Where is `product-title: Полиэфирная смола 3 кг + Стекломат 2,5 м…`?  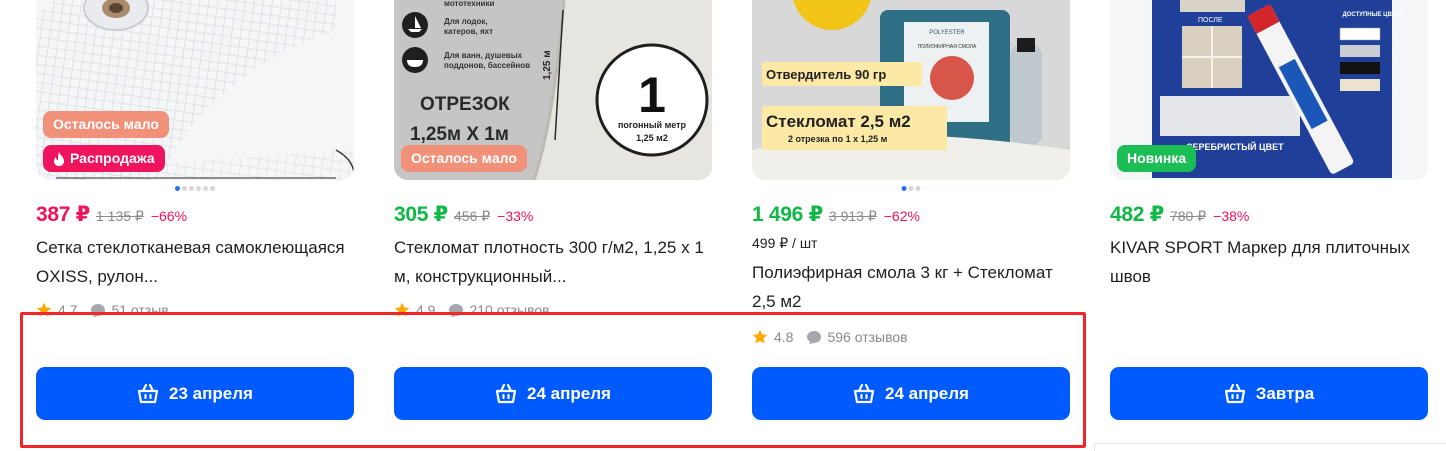
product-title: Полиэфирная смола 3 кг + Стекломат 2,5 м… is located at coordinates (911, 287).